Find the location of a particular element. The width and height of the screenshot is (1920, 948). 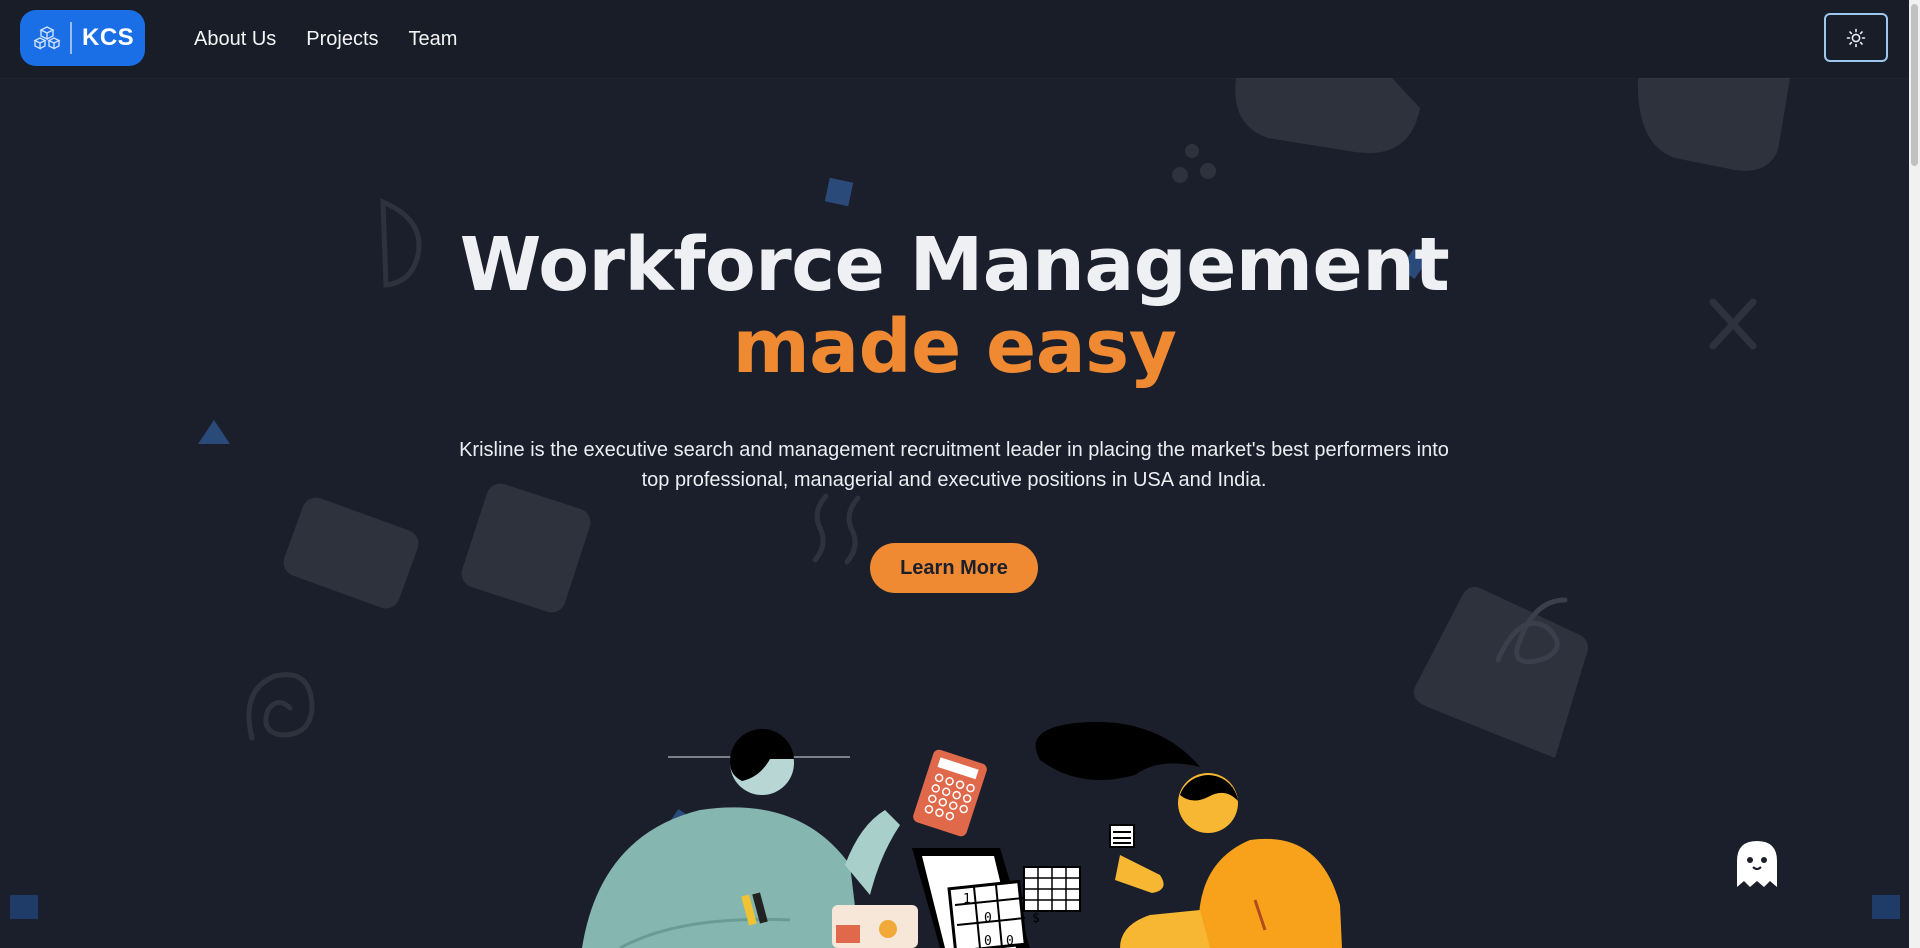

logo-text: KCS is located at coordinates (108, 37).